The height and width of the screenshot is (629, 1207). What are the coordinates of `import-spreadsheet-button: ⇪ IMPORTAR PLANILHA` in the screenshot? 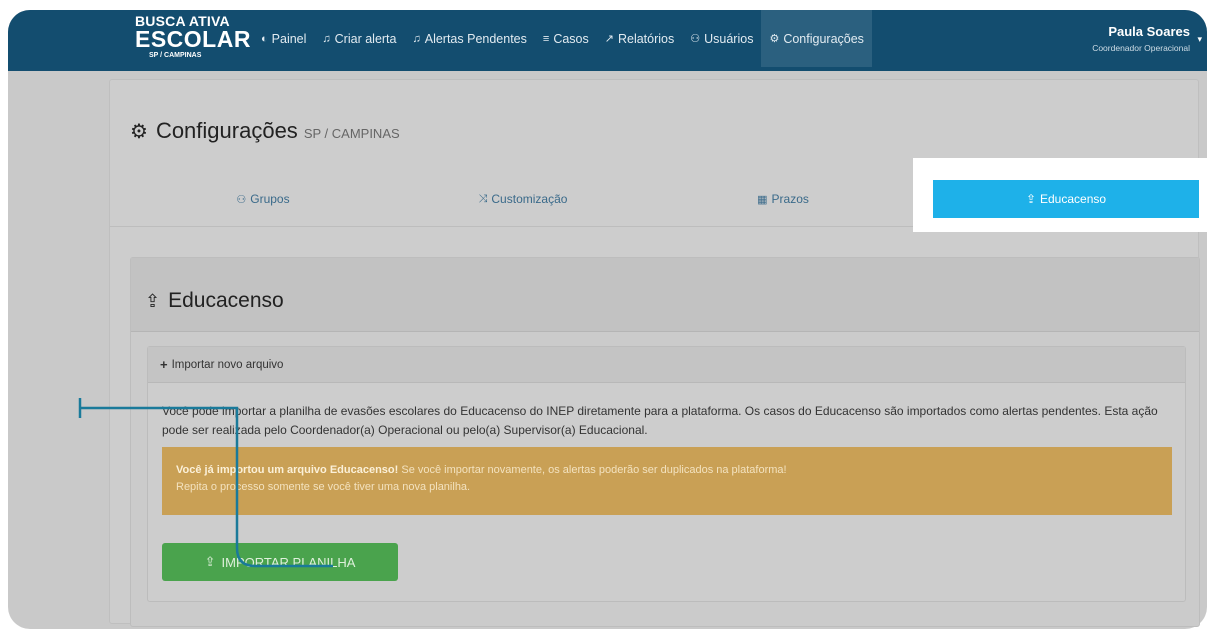 It's located at (280, 562).